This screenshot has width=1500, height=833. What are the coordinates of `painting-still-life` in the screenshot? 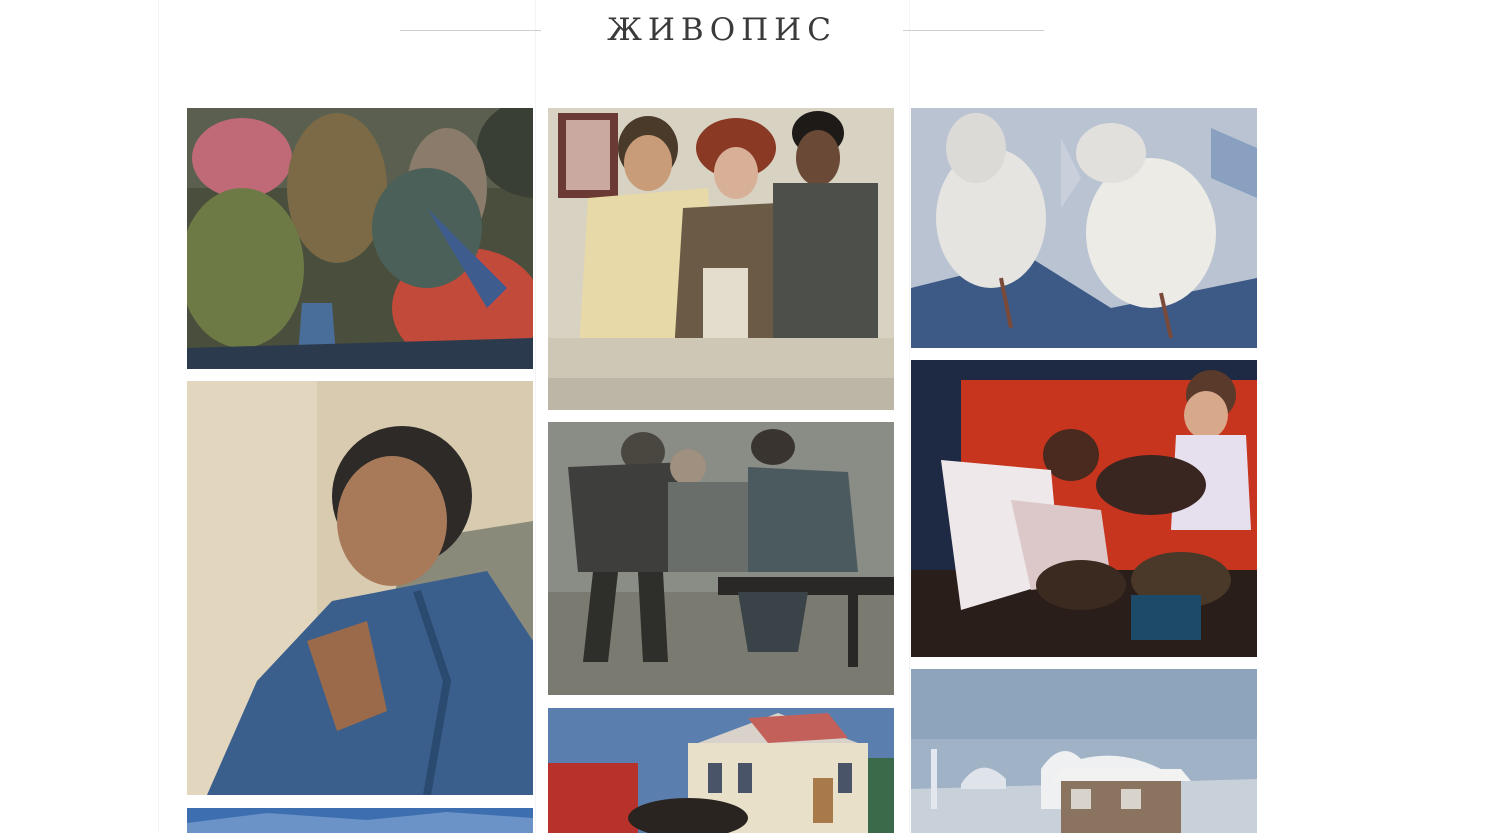 It's located at (360, 238).